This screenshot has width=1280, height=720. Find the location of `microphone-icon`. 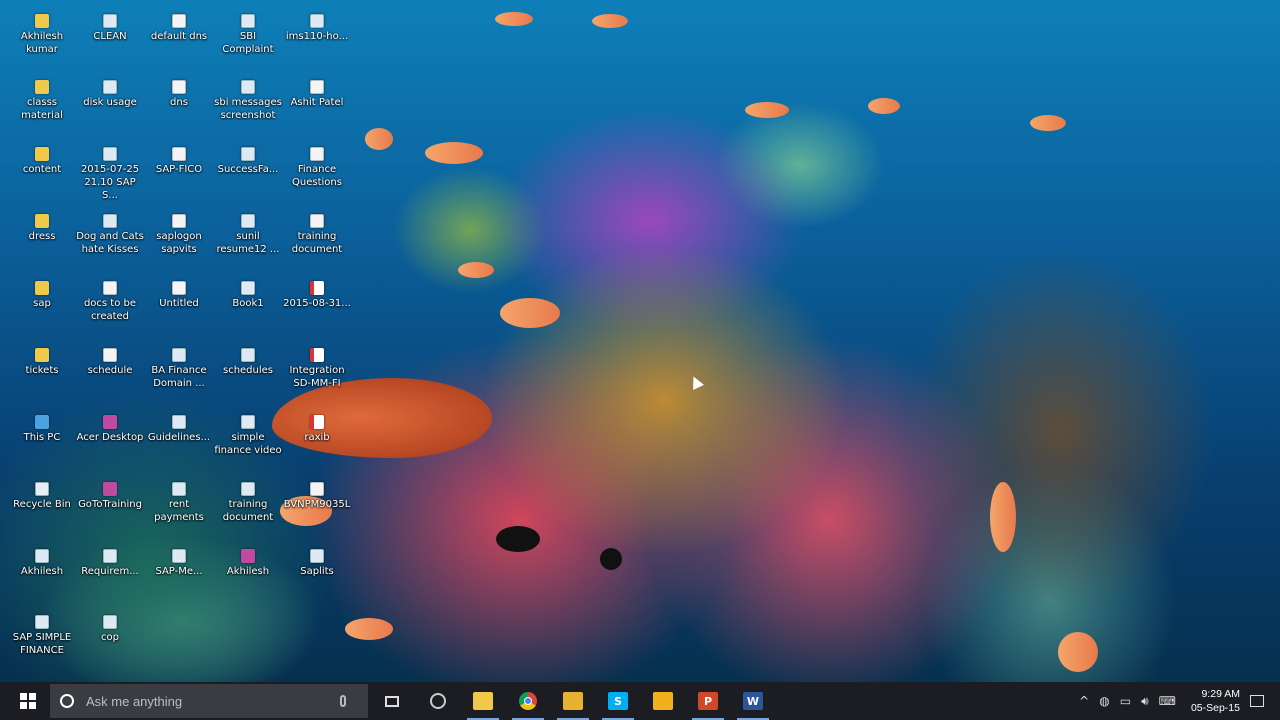

microphone-icon is located at coordinates (343, 701).